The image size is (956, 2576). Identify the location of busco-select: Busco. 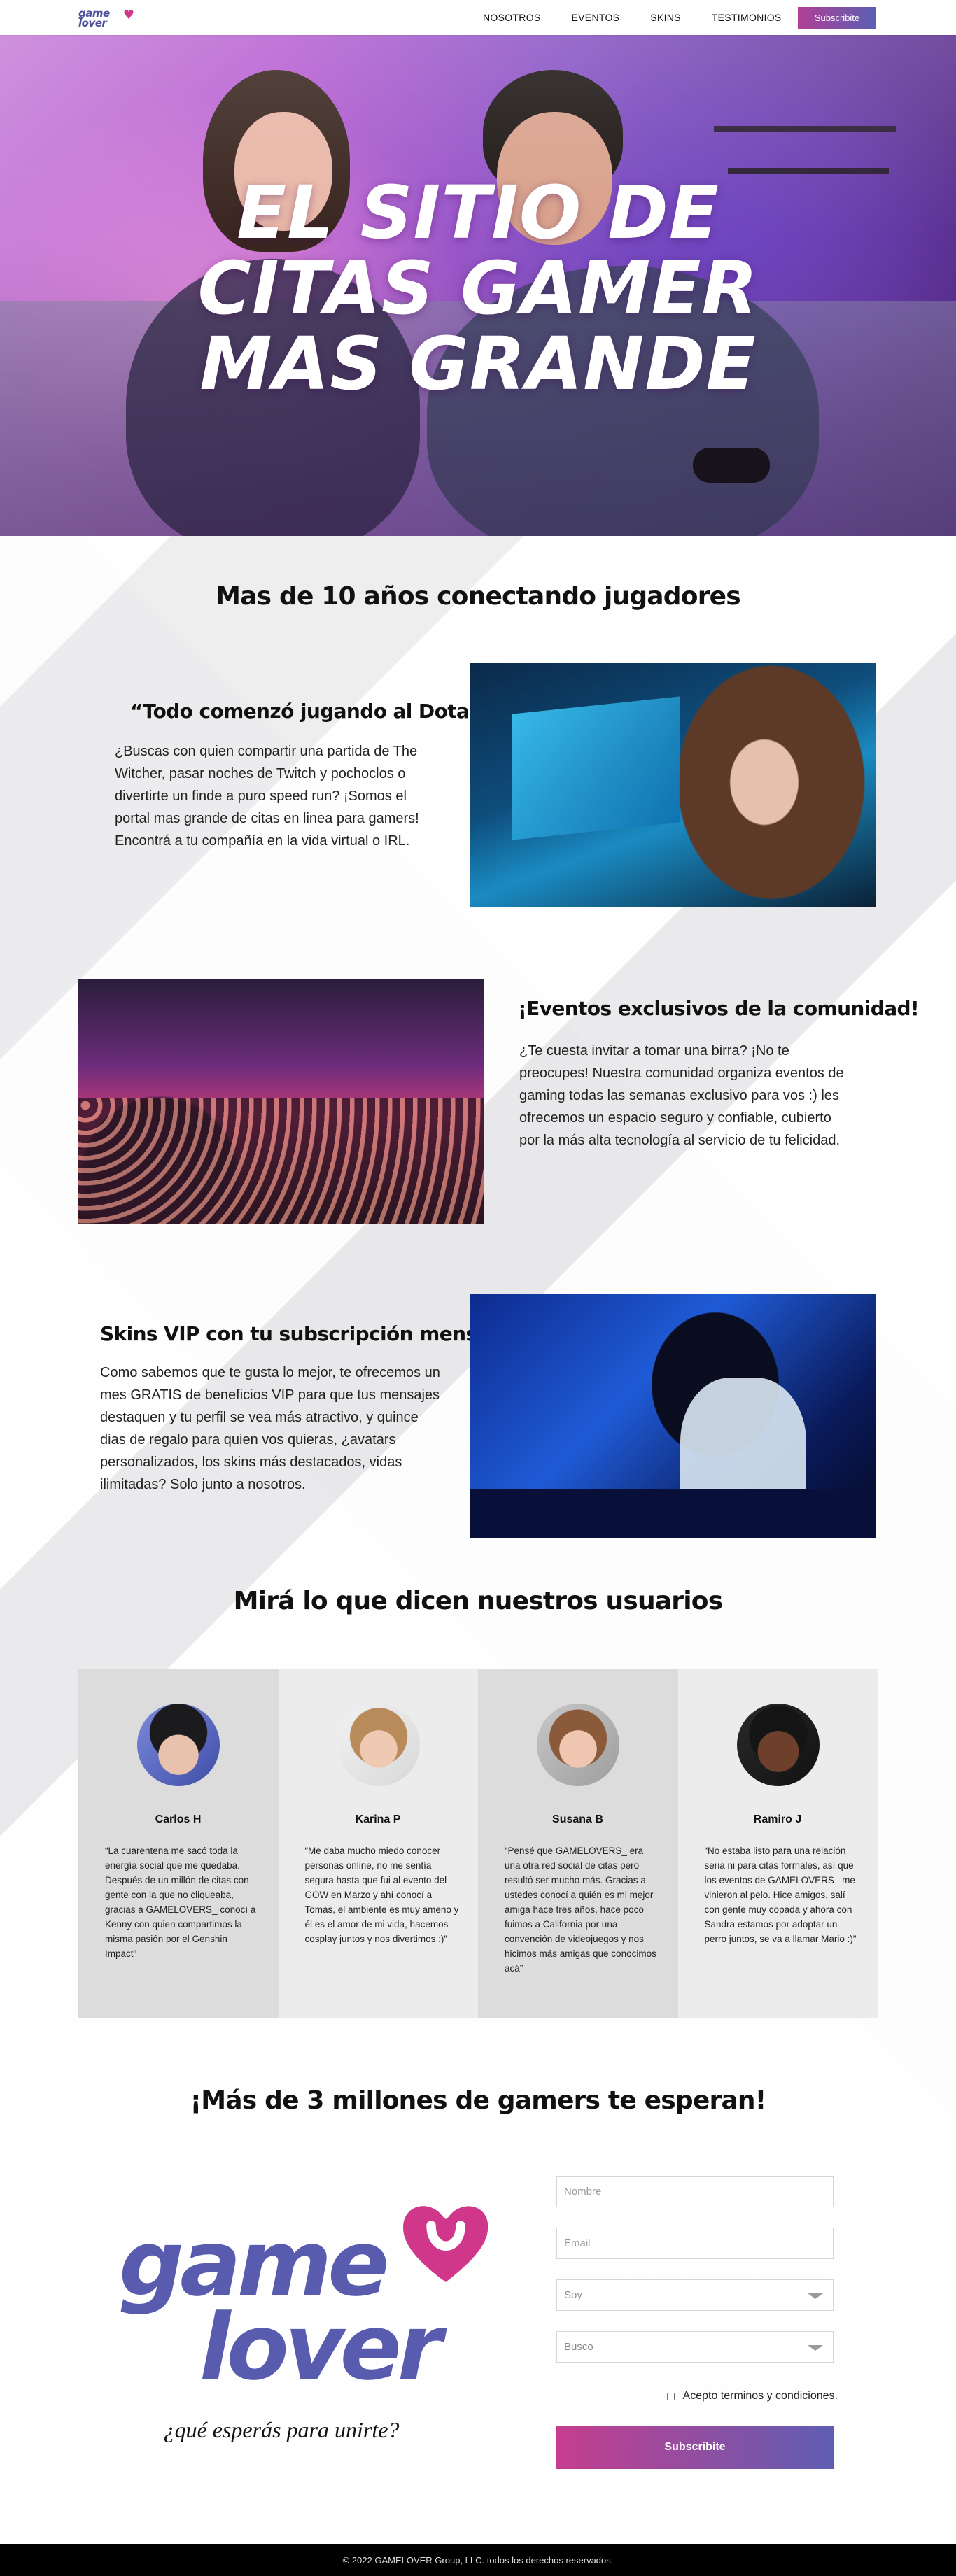
(695, 2347).